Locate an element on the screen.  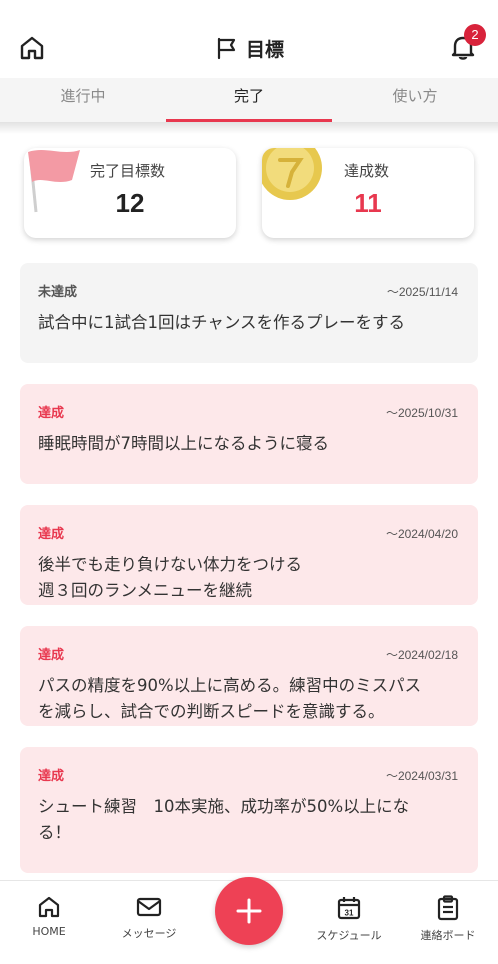
nav-schedule-label: スケジュール is located at coordinates (349, 935).